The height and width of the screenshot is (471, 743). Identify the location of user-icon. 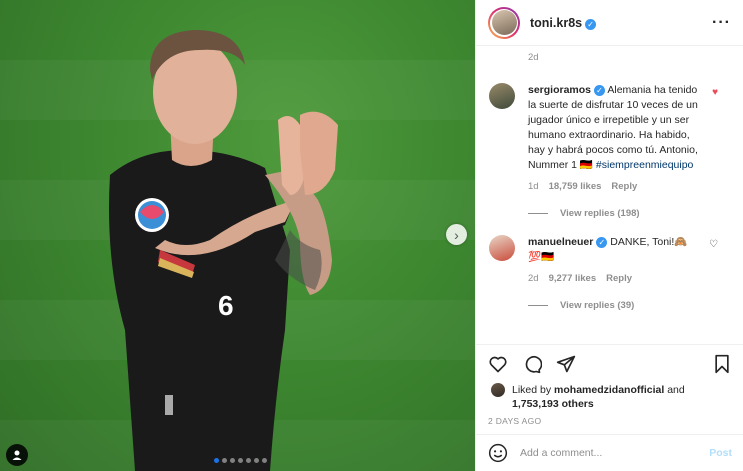
(17, 455).